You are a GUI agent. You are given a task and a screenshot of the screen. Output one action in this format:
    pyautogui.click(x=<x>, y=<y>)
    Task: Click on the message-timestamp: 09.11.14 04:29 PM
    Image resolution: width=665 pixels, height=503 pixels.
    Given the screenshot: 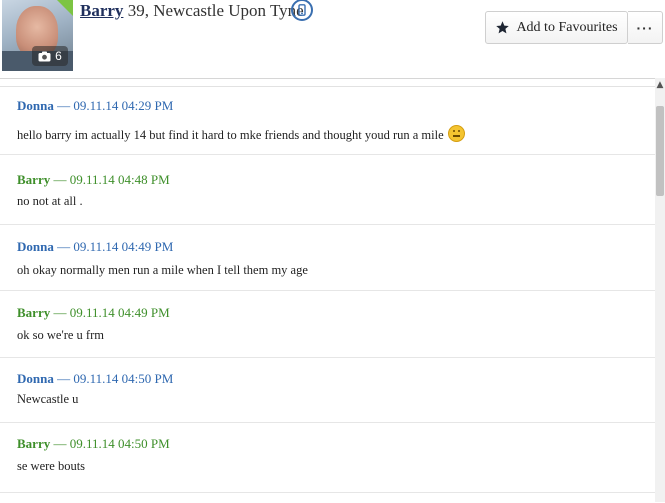 What is the action you would take?
    pyautogui.click(x=123, y=105)
    